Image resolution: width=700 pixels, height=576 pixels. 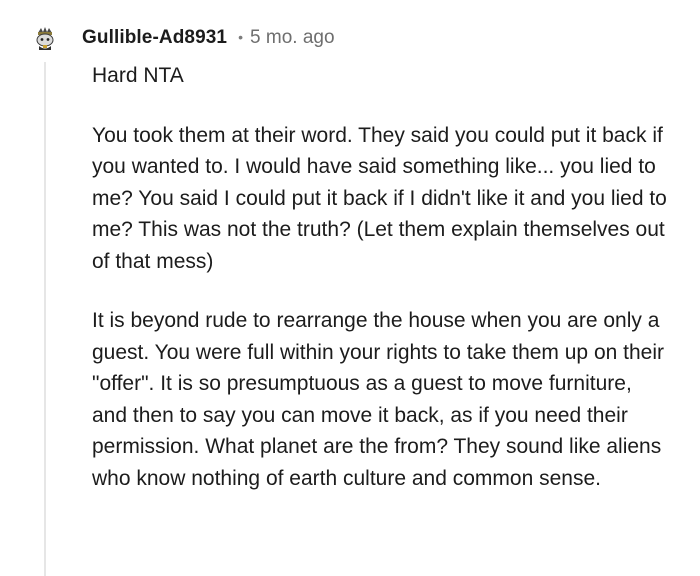 What do you see at coordinates (45, 319) in the screenshot?
I see `thread-line` at bounding box center [45, 319].